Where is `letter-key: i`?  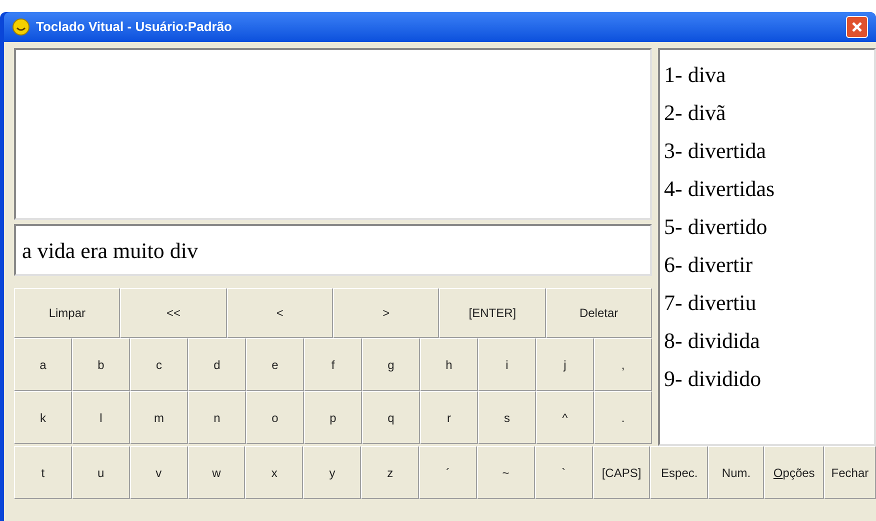
letter-key: i is located at coordinates (507, 364).